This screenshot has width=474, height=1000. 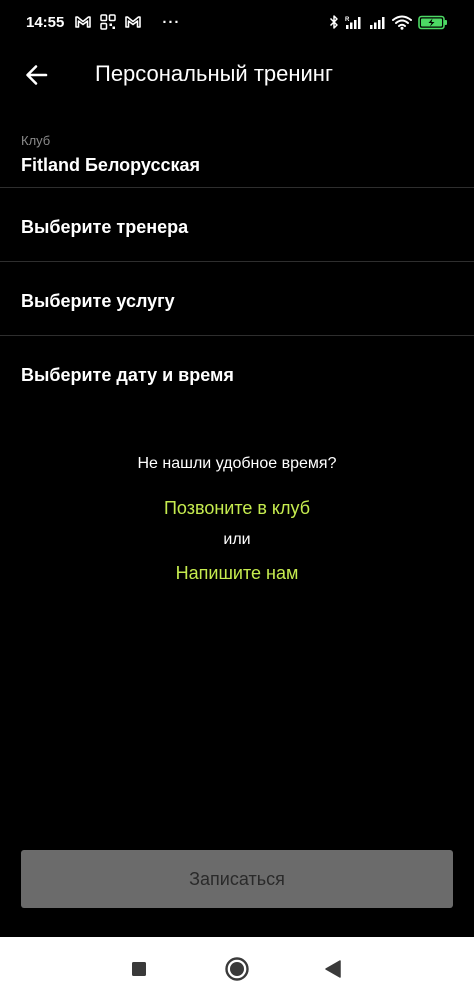 What do you see at coordinates (237, 157) in the screenshot?
I see `club-field: Клуб Fitland Белорусская` at bounding box center [237, 157].